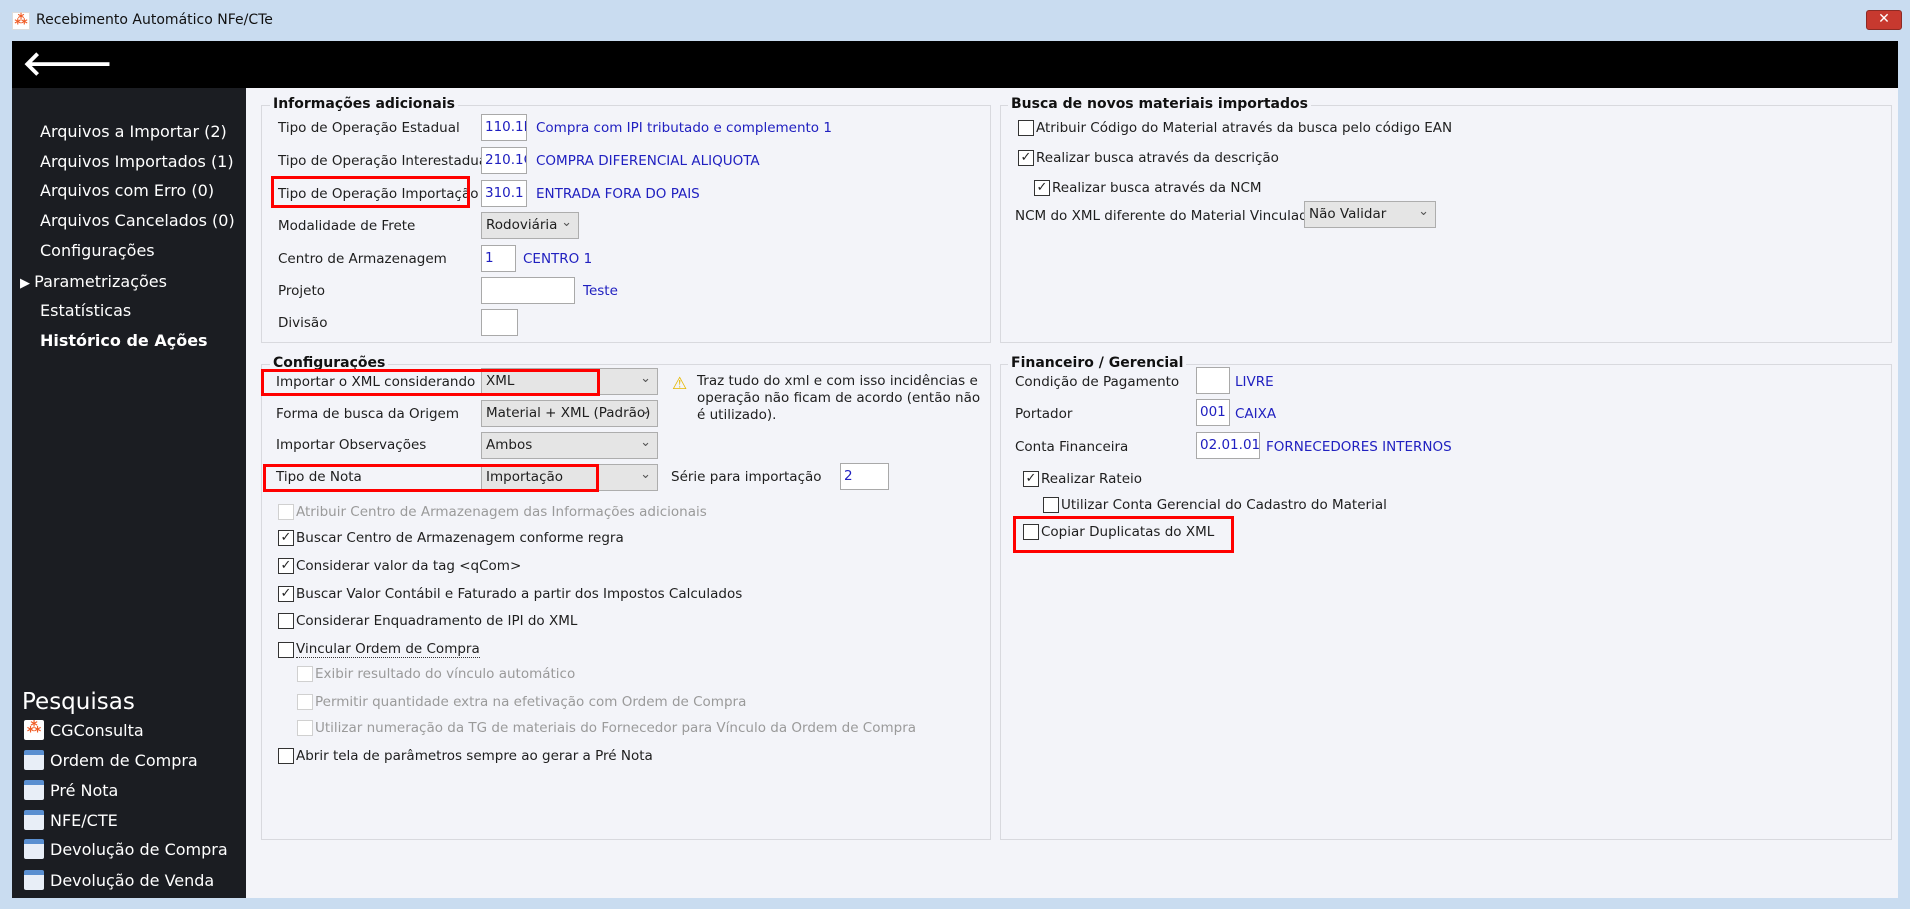  What do you see at coordinates (498, 258) in the screenshot?
I see `centro-input: 1` at bounding box center [498, 258].